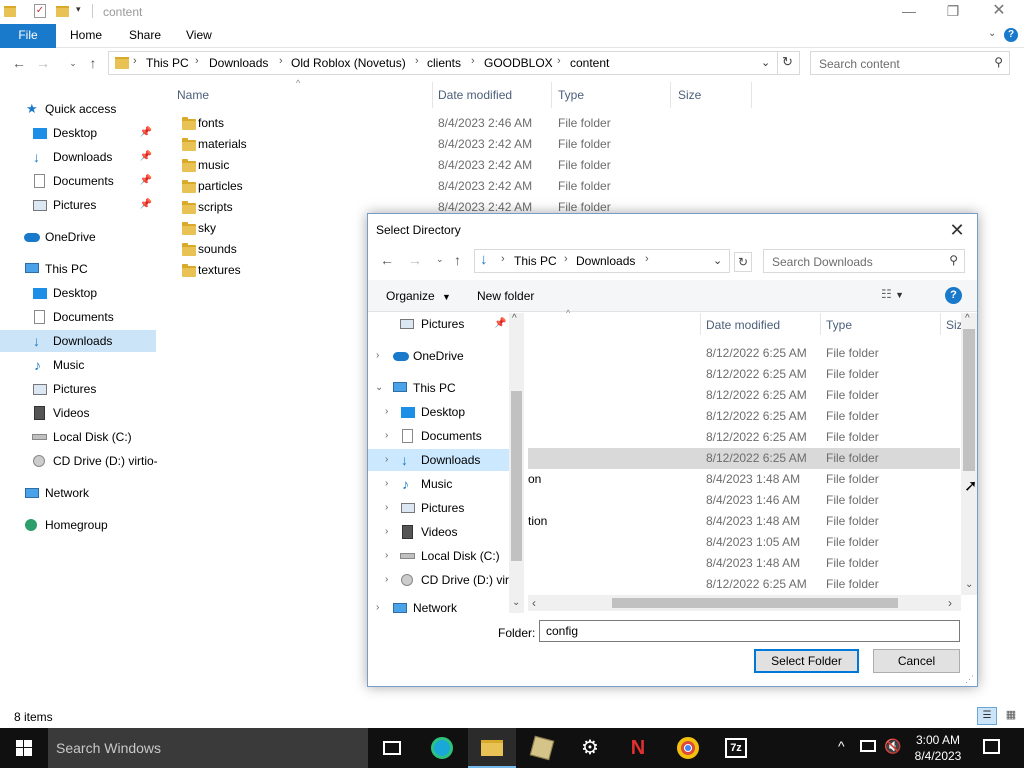 Image resolution: width=1024 pixels, height=768 pixels. I want to click on list-horizontal-scrollbar: ‹ ›, so click(744, 603).